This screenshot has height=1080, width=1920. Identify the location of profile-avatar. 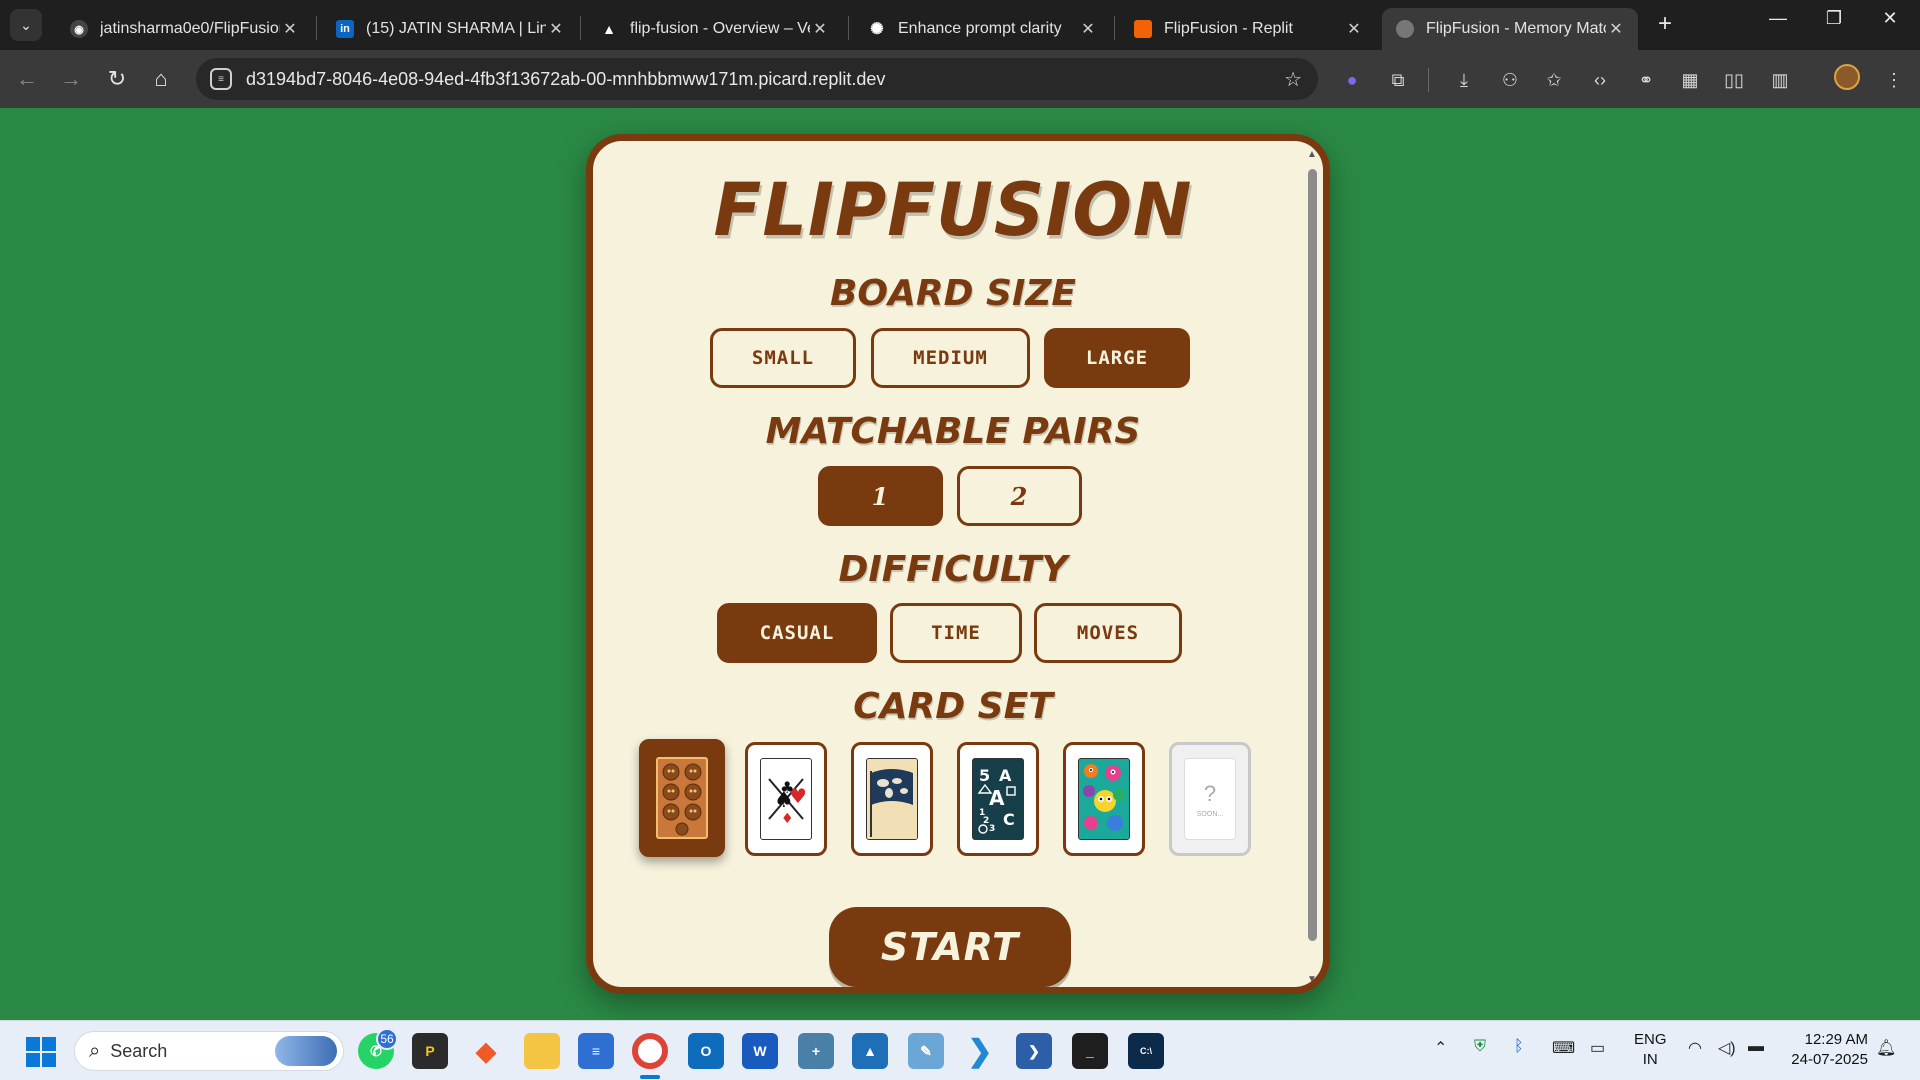
(1847, 77).